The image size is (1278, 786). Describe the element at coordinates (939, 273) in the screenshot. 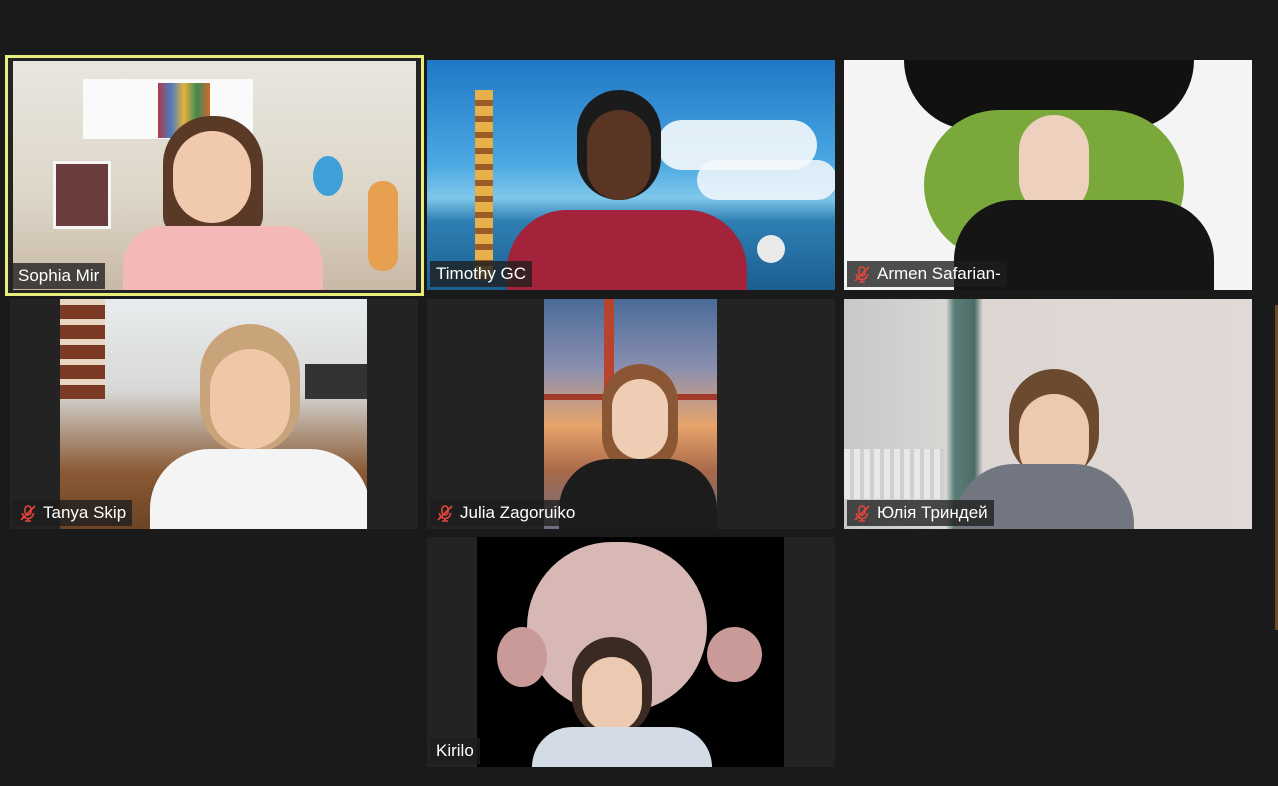

I see `participant-name: Armen Safarian-` at that location.